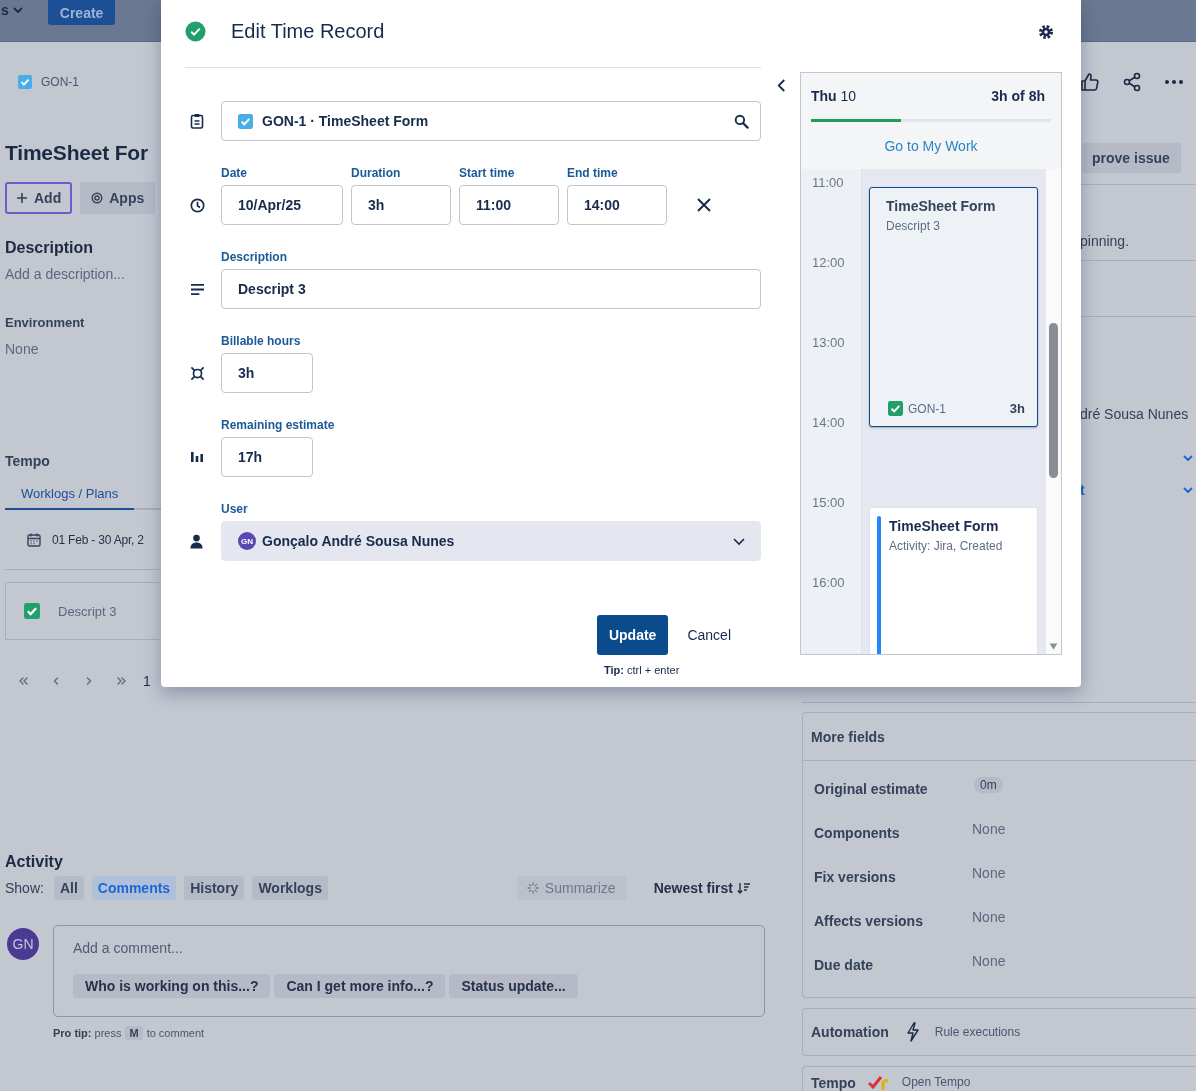 The image size is (1196, 1091). Describe the element at coordinates (282, 205) in the screenshot. I see `time-field: 10/Apr/25` at that location.